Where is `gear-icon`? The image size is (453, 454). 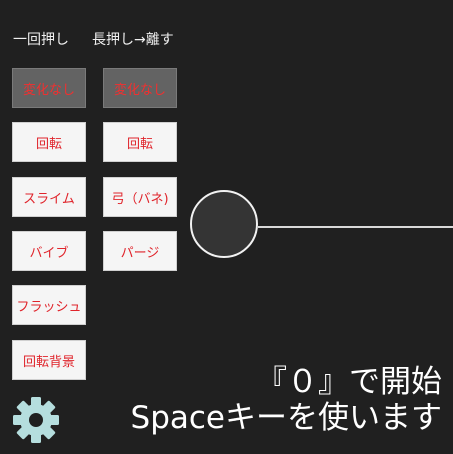 gear-icon is located at coordinates (36, 420).